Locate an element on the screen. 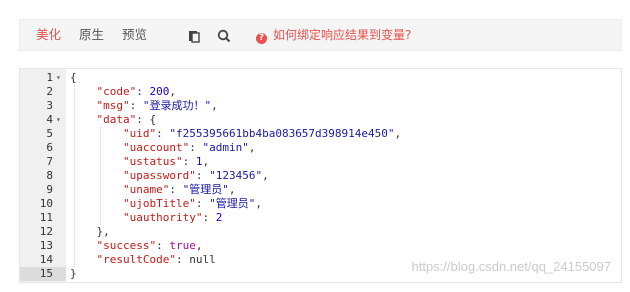 This screenshot has width=630, height=292. line-number: 8 is located at coordinates (49, 175).